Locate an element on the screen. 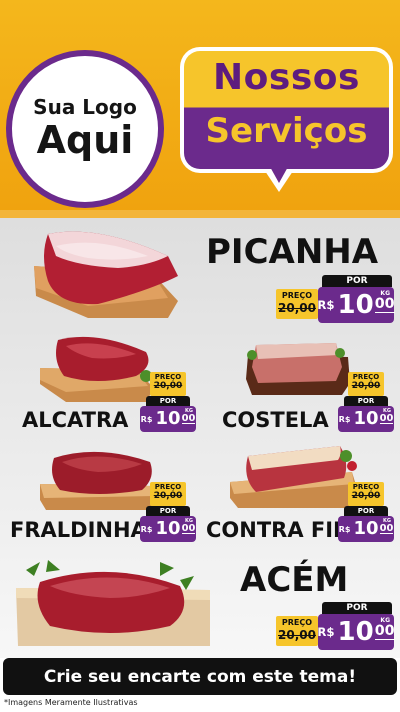  product-name-costela: COSTELA is located at coordinates (275, 420).